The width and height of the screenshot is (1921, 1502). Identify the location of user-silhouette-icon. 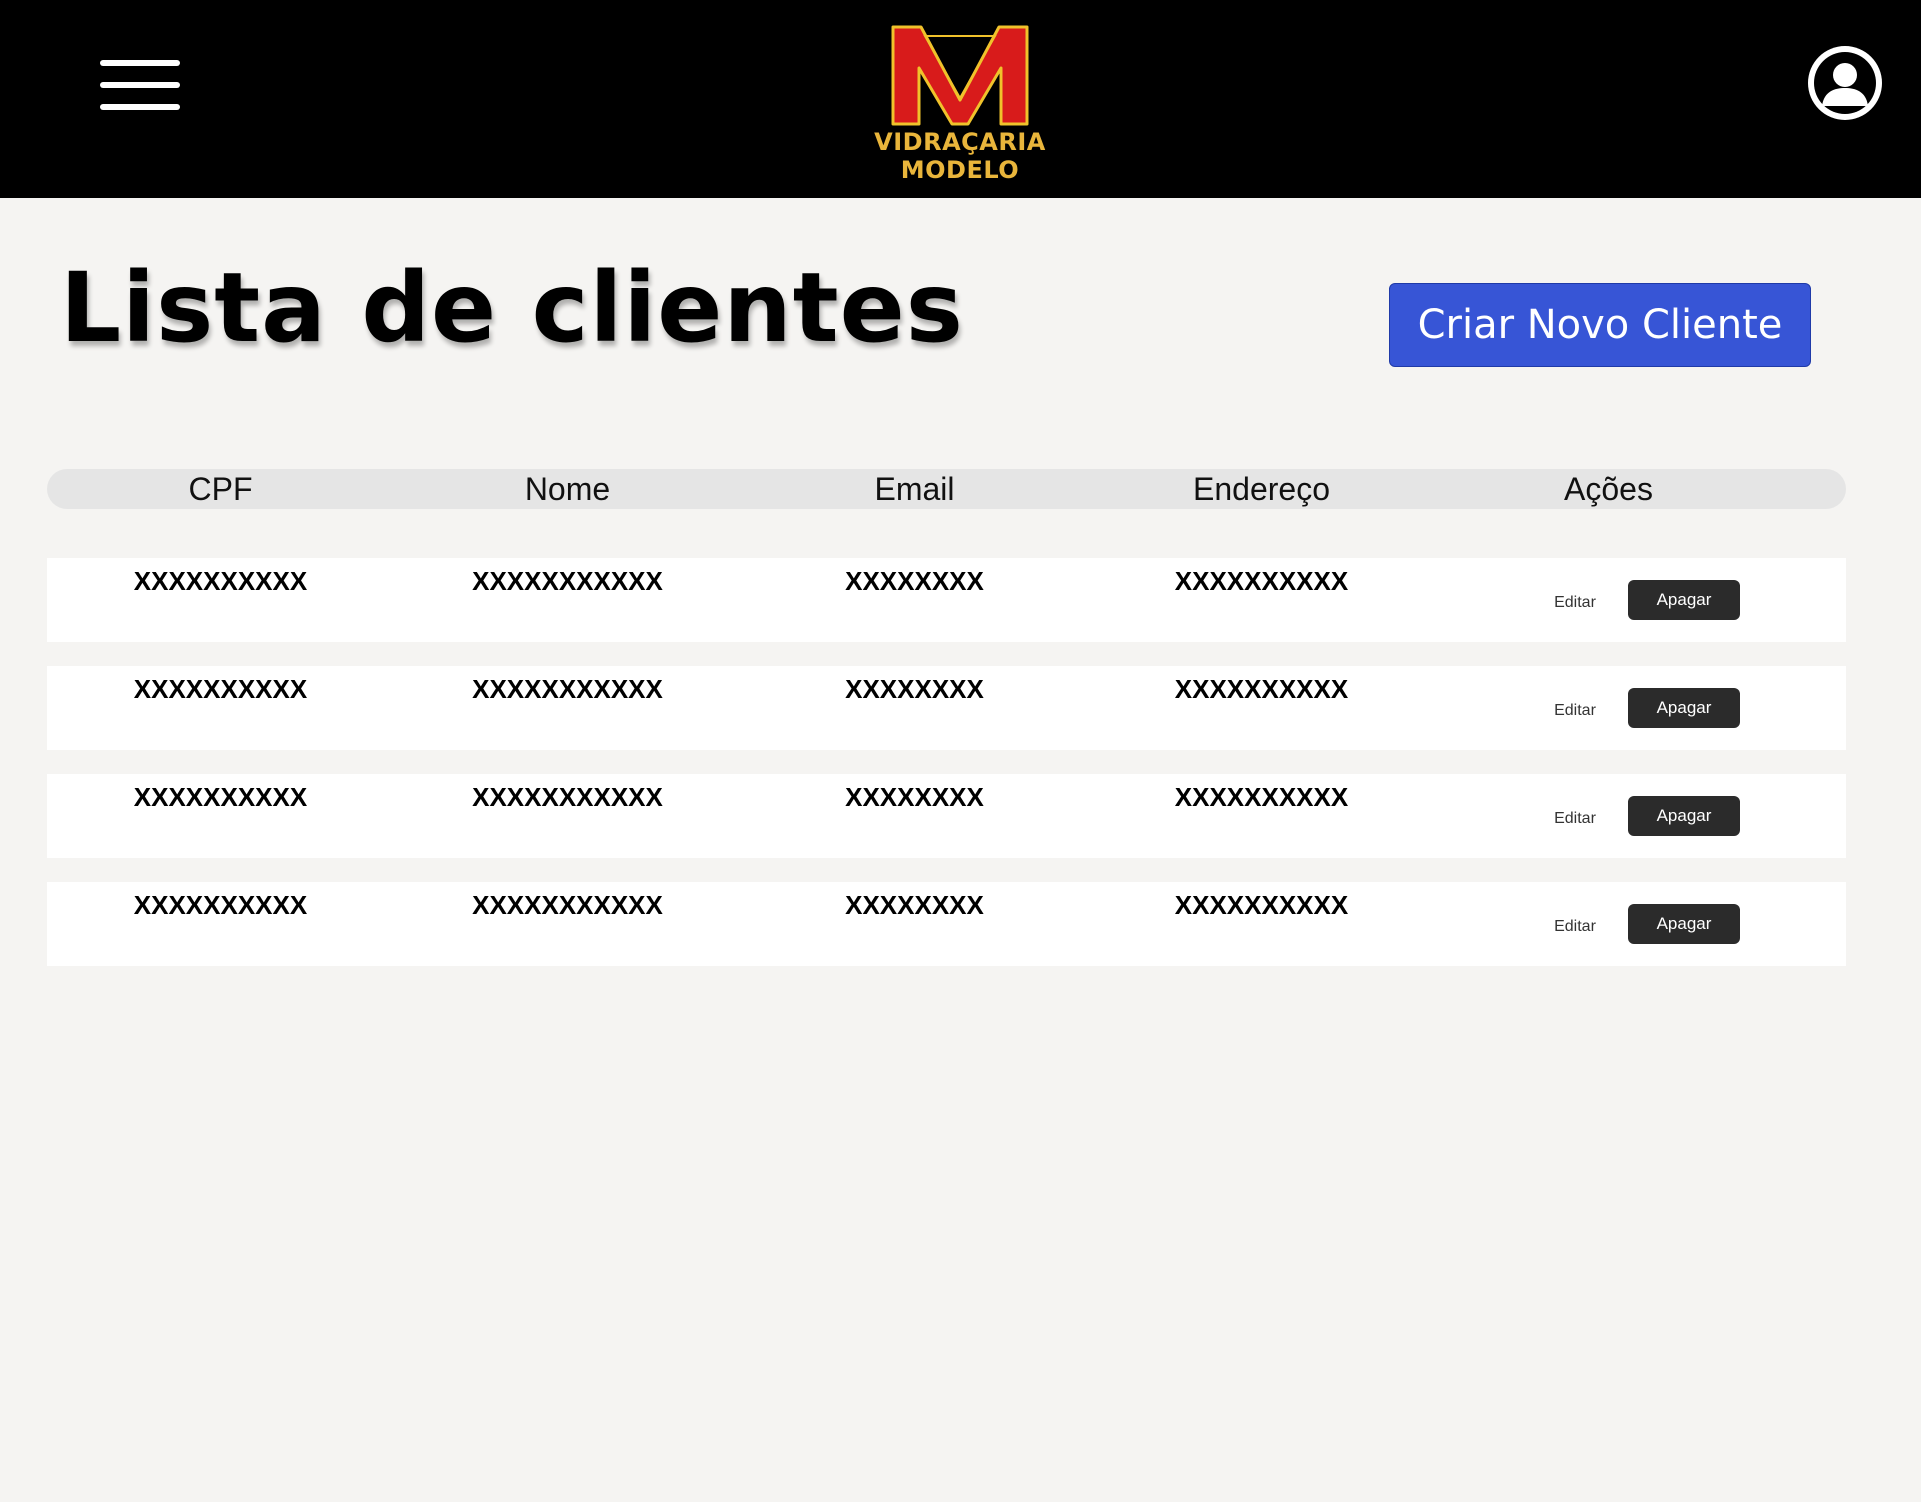
(1845, 83).